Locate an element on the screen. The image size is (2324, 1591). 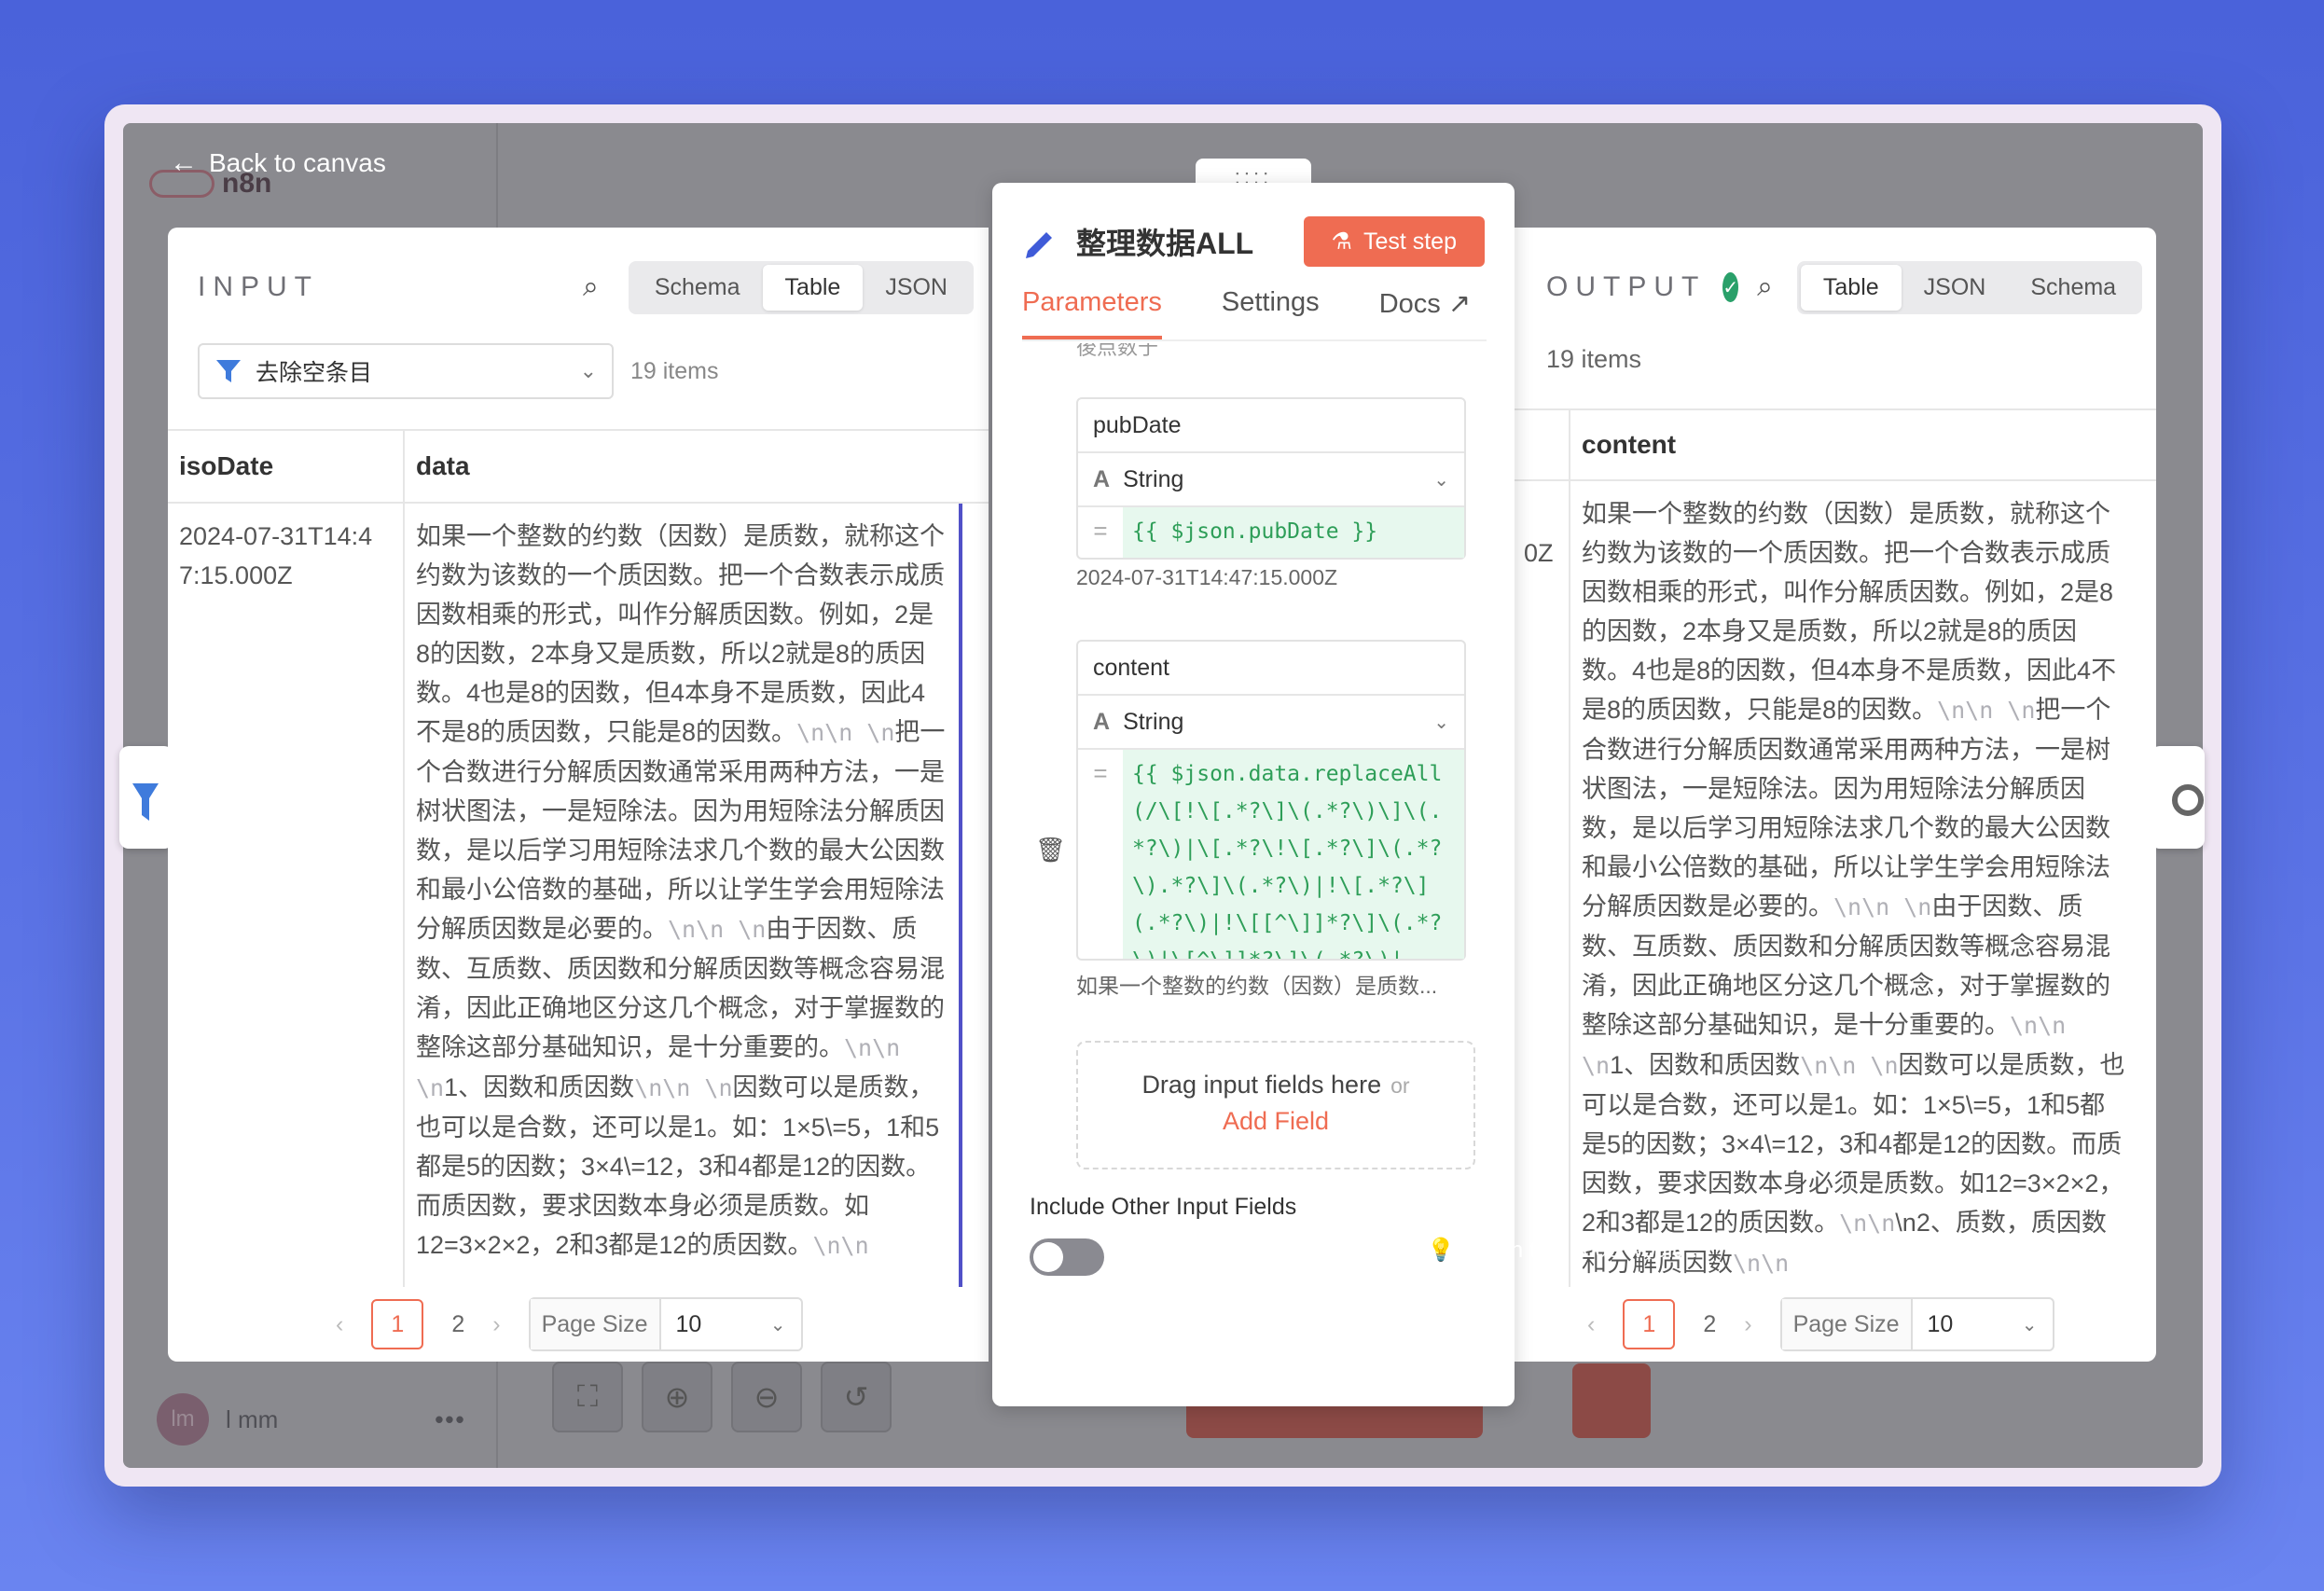
trash-icon: 🗑 is located at coordinates (1050, 850).